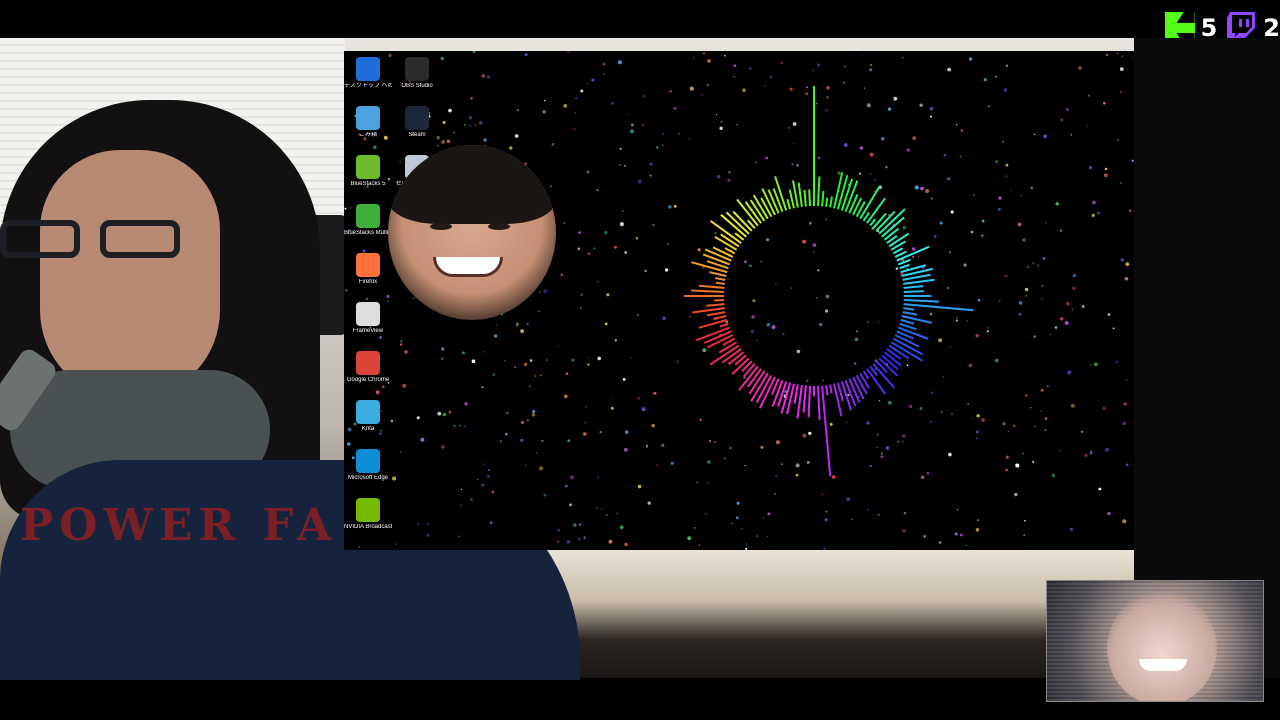 This screenshot has height=720, width=1280. What do you see at coordinates (368, 314) in the screenshot?
I see `frameview-icon` at bounding box center [368, 314].